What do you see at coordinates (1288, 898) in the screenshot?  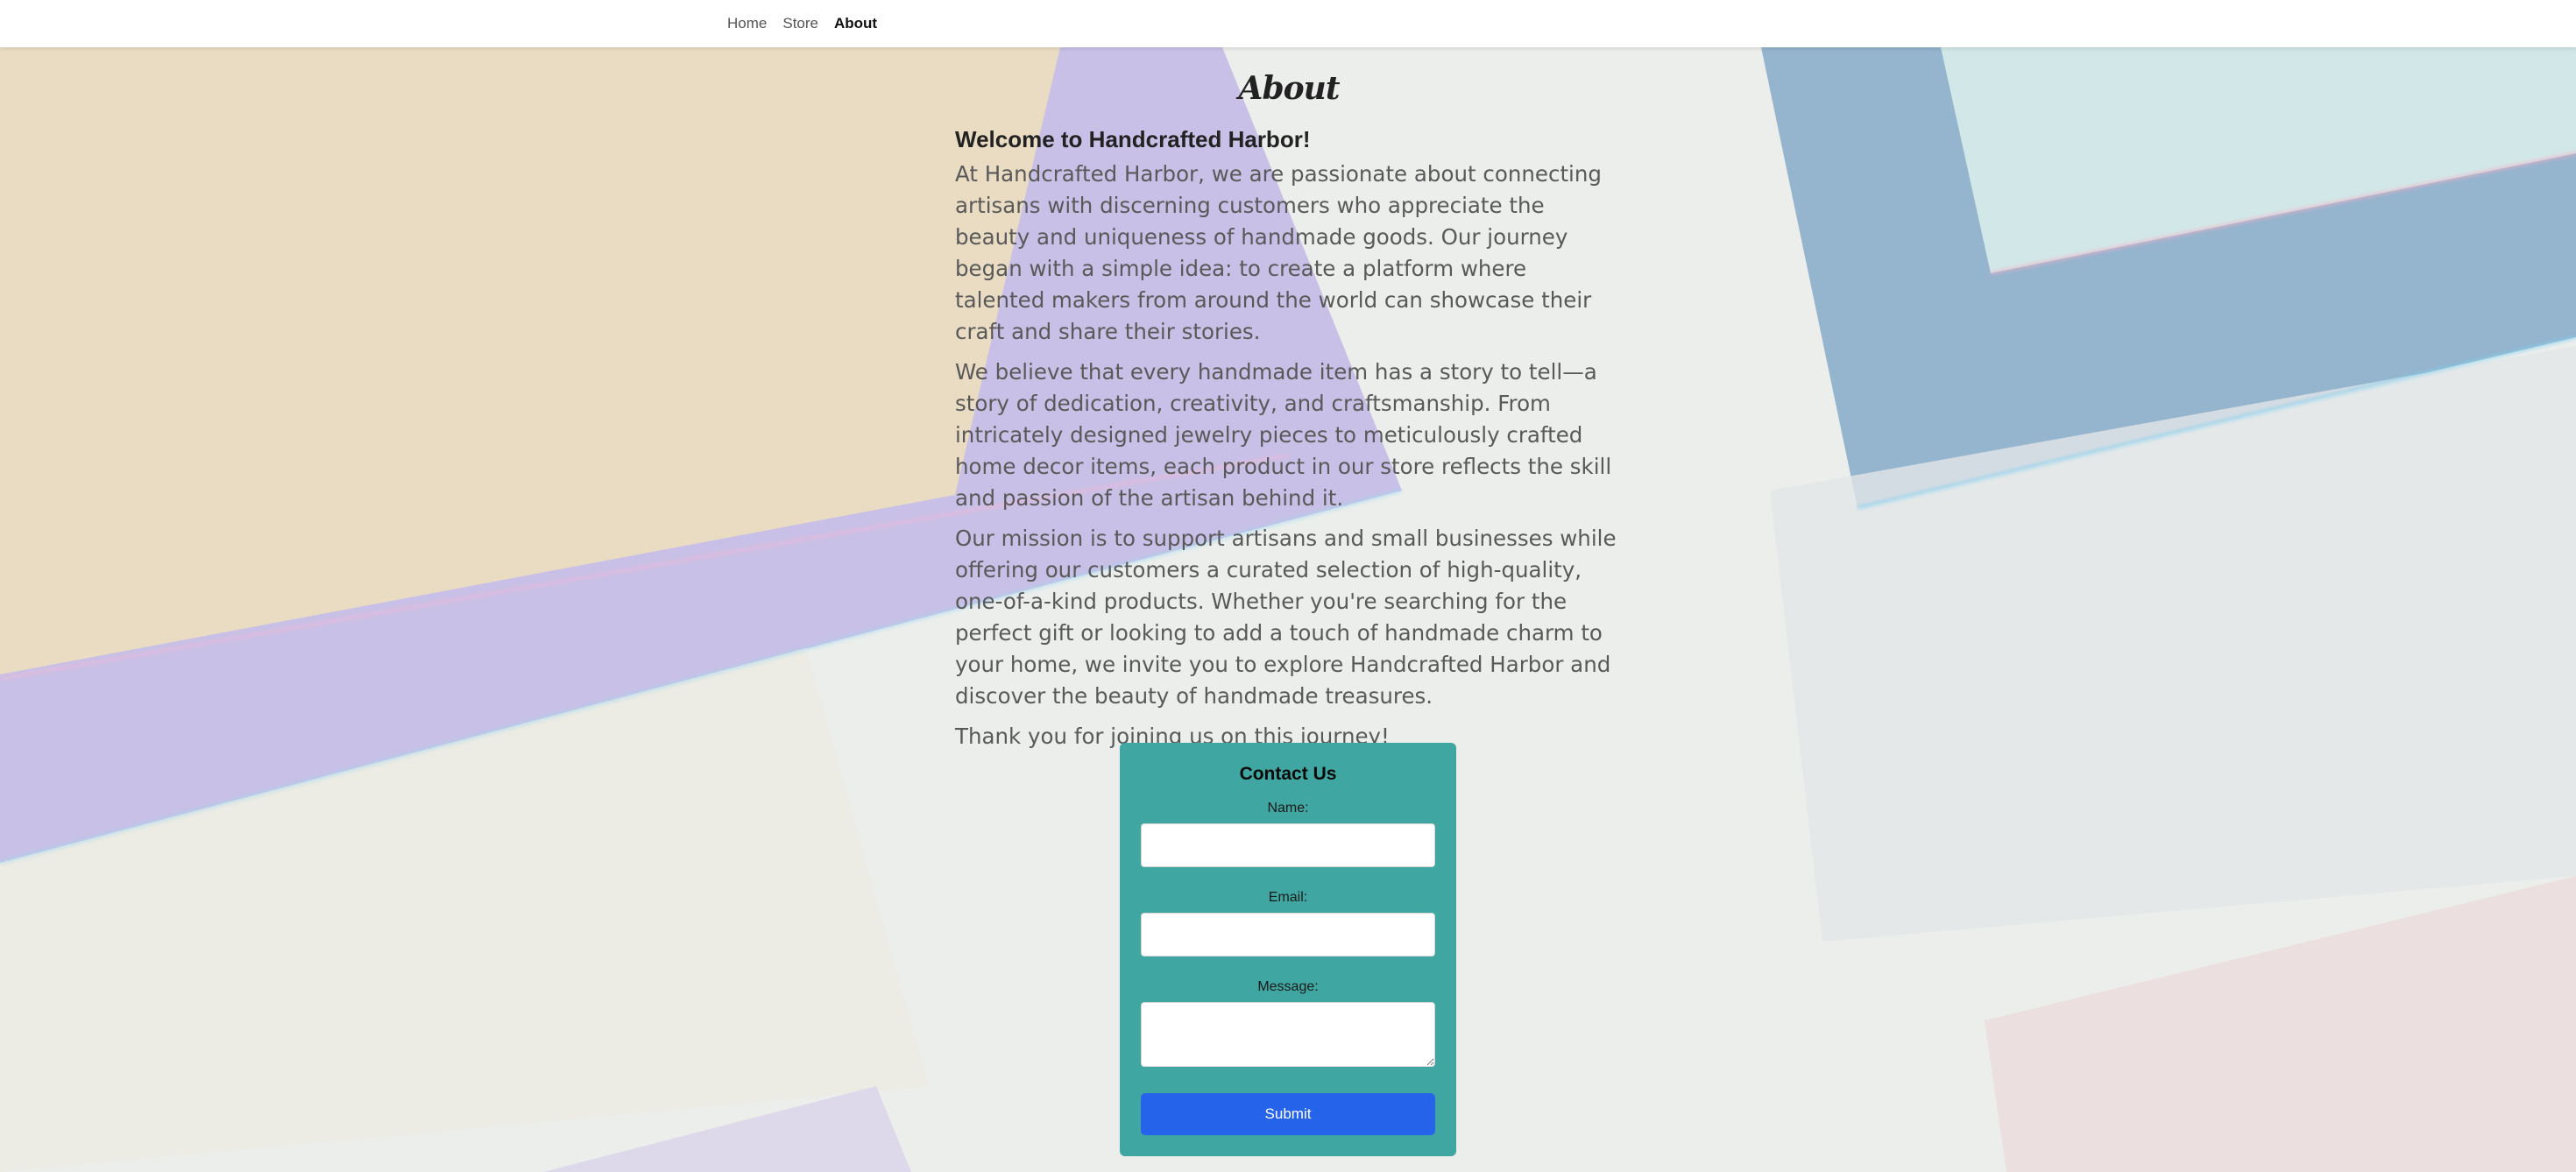 I see `email-label: Email:` at bounding box center [1288, 898].